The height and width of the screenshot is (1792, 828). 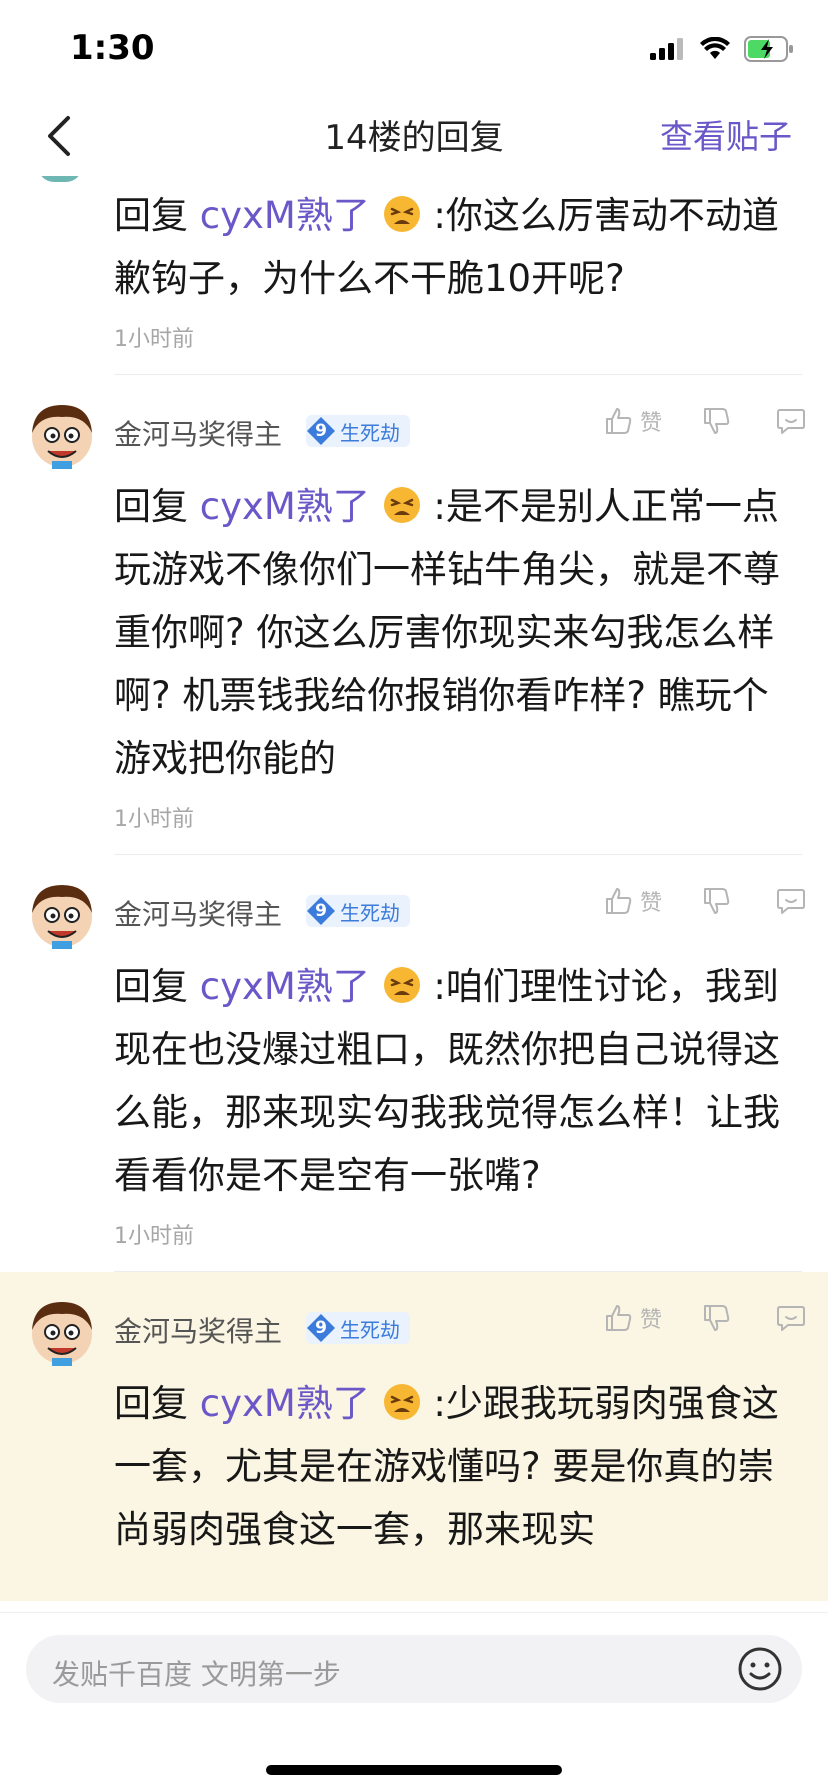 I want to click on nav-header: 14楼的回复 查看贴子, so click(x=414, y=136).